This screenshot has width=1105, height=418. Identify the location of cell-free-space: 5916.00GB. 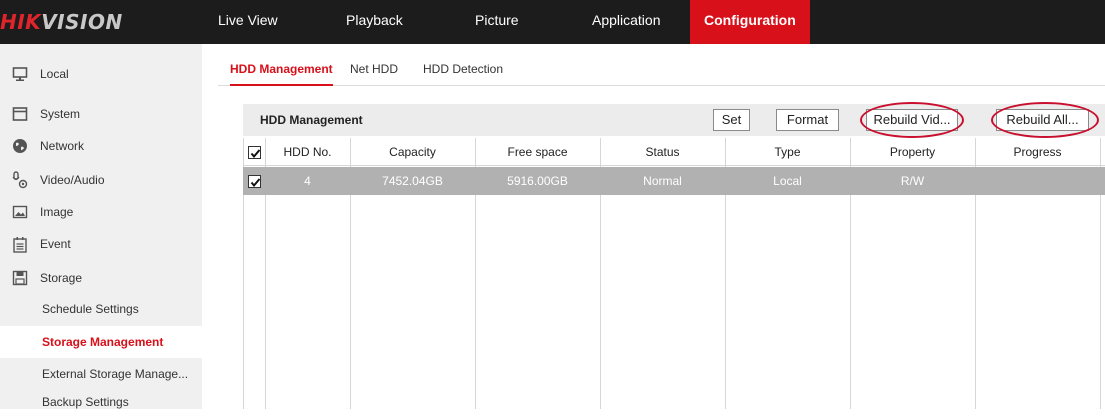
(537, 181).